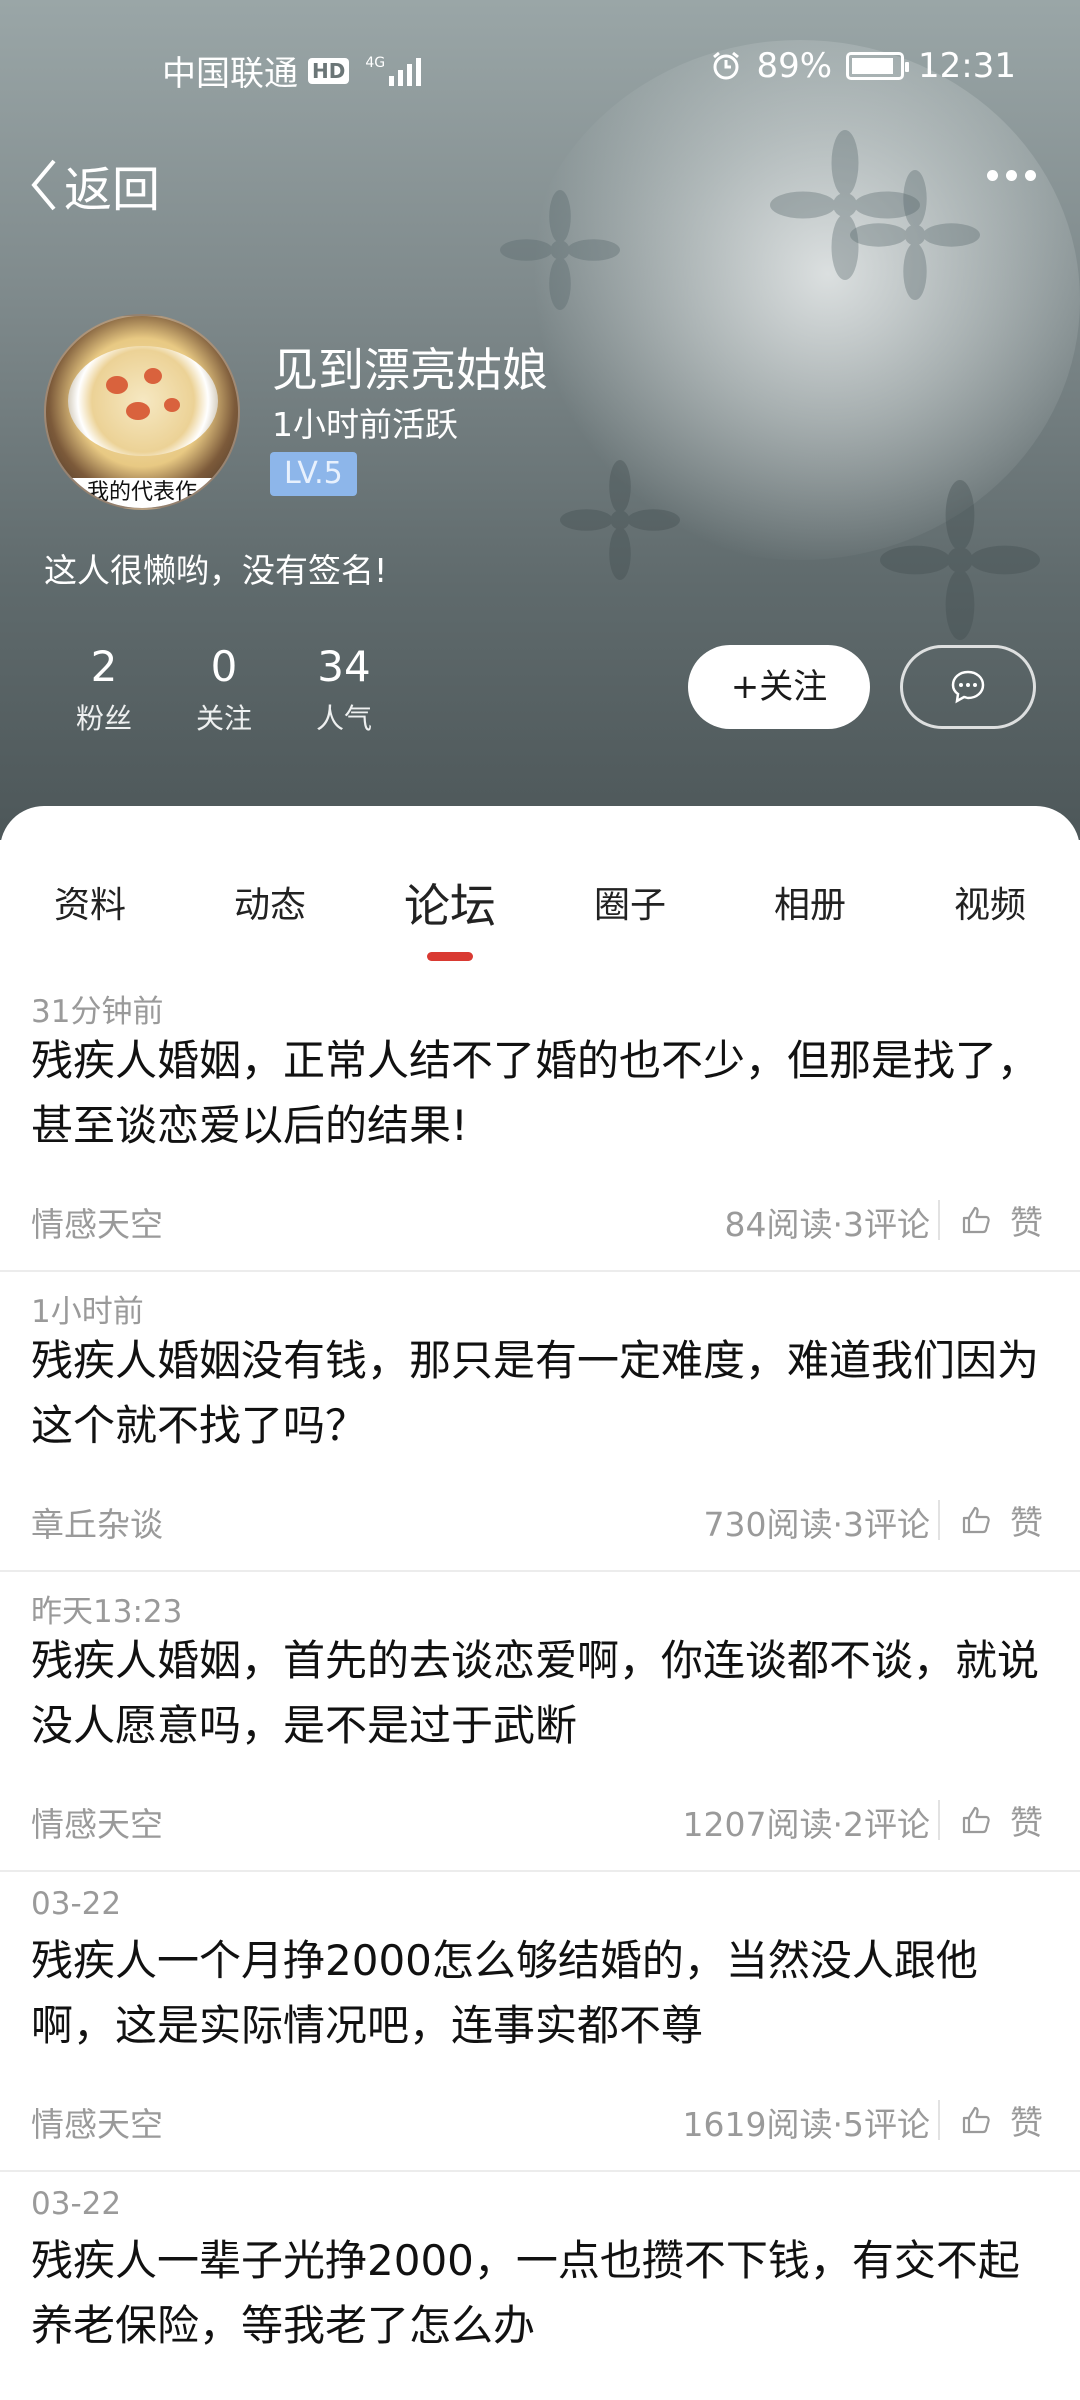 This screenshot has height=2400, width=1080. I want to click on top-nav: 返回, so click(540, 185).